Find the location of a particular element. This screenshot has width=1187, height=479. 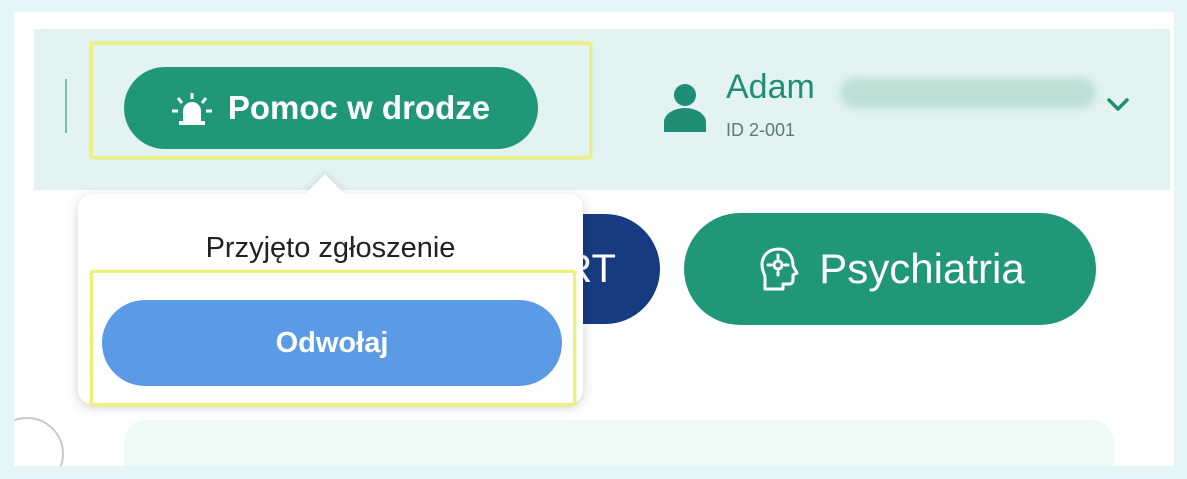

head-gear-icon is located at coordinates (779, 269).